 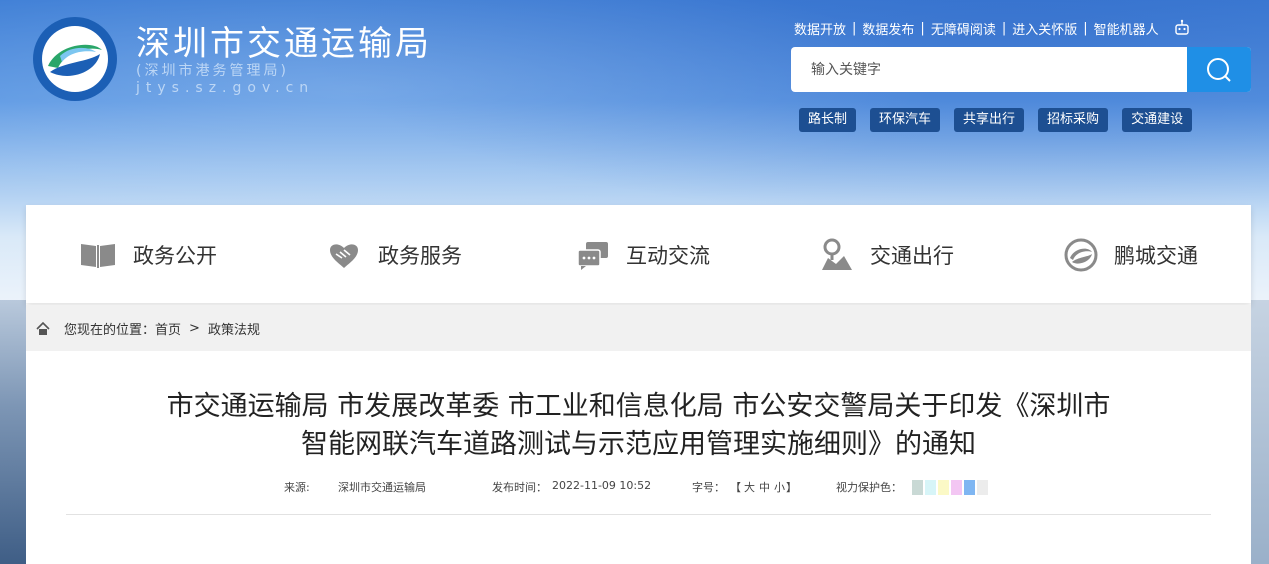 I want to click on nav-label: 互动交流, so click(x=668, y=256).